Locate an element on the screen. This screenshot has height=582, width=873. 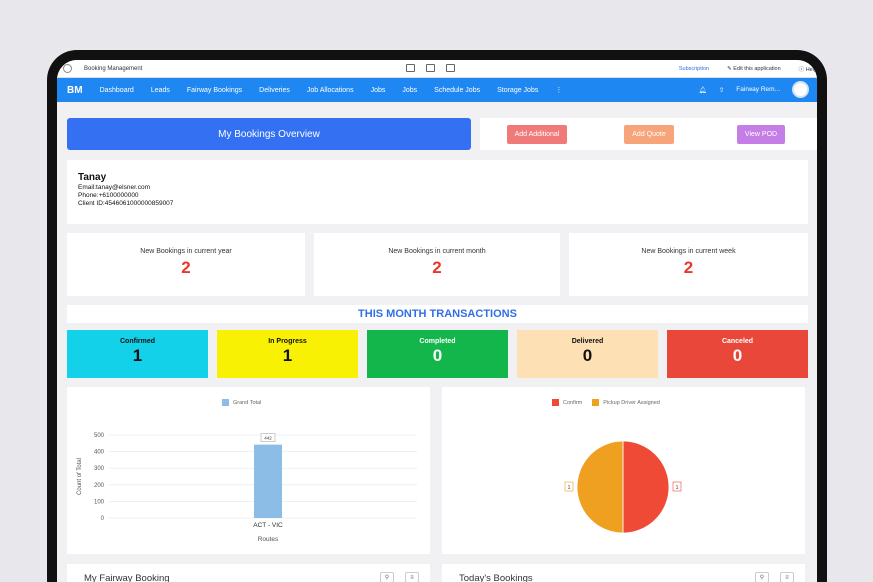
profile-name: Tanay is located at coordinates (92, 177).